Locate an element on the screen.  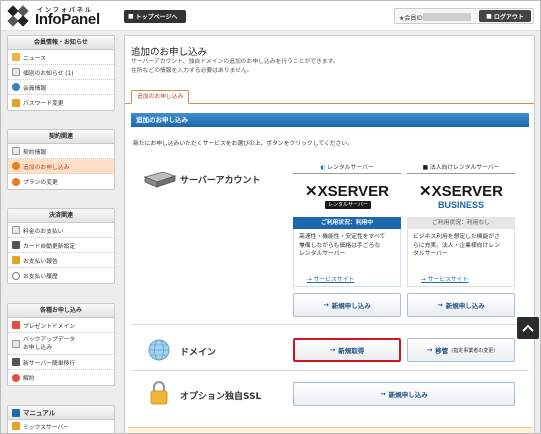
business-server-new-order-button: → 新規申し込み is located at coordinates (461, 305).